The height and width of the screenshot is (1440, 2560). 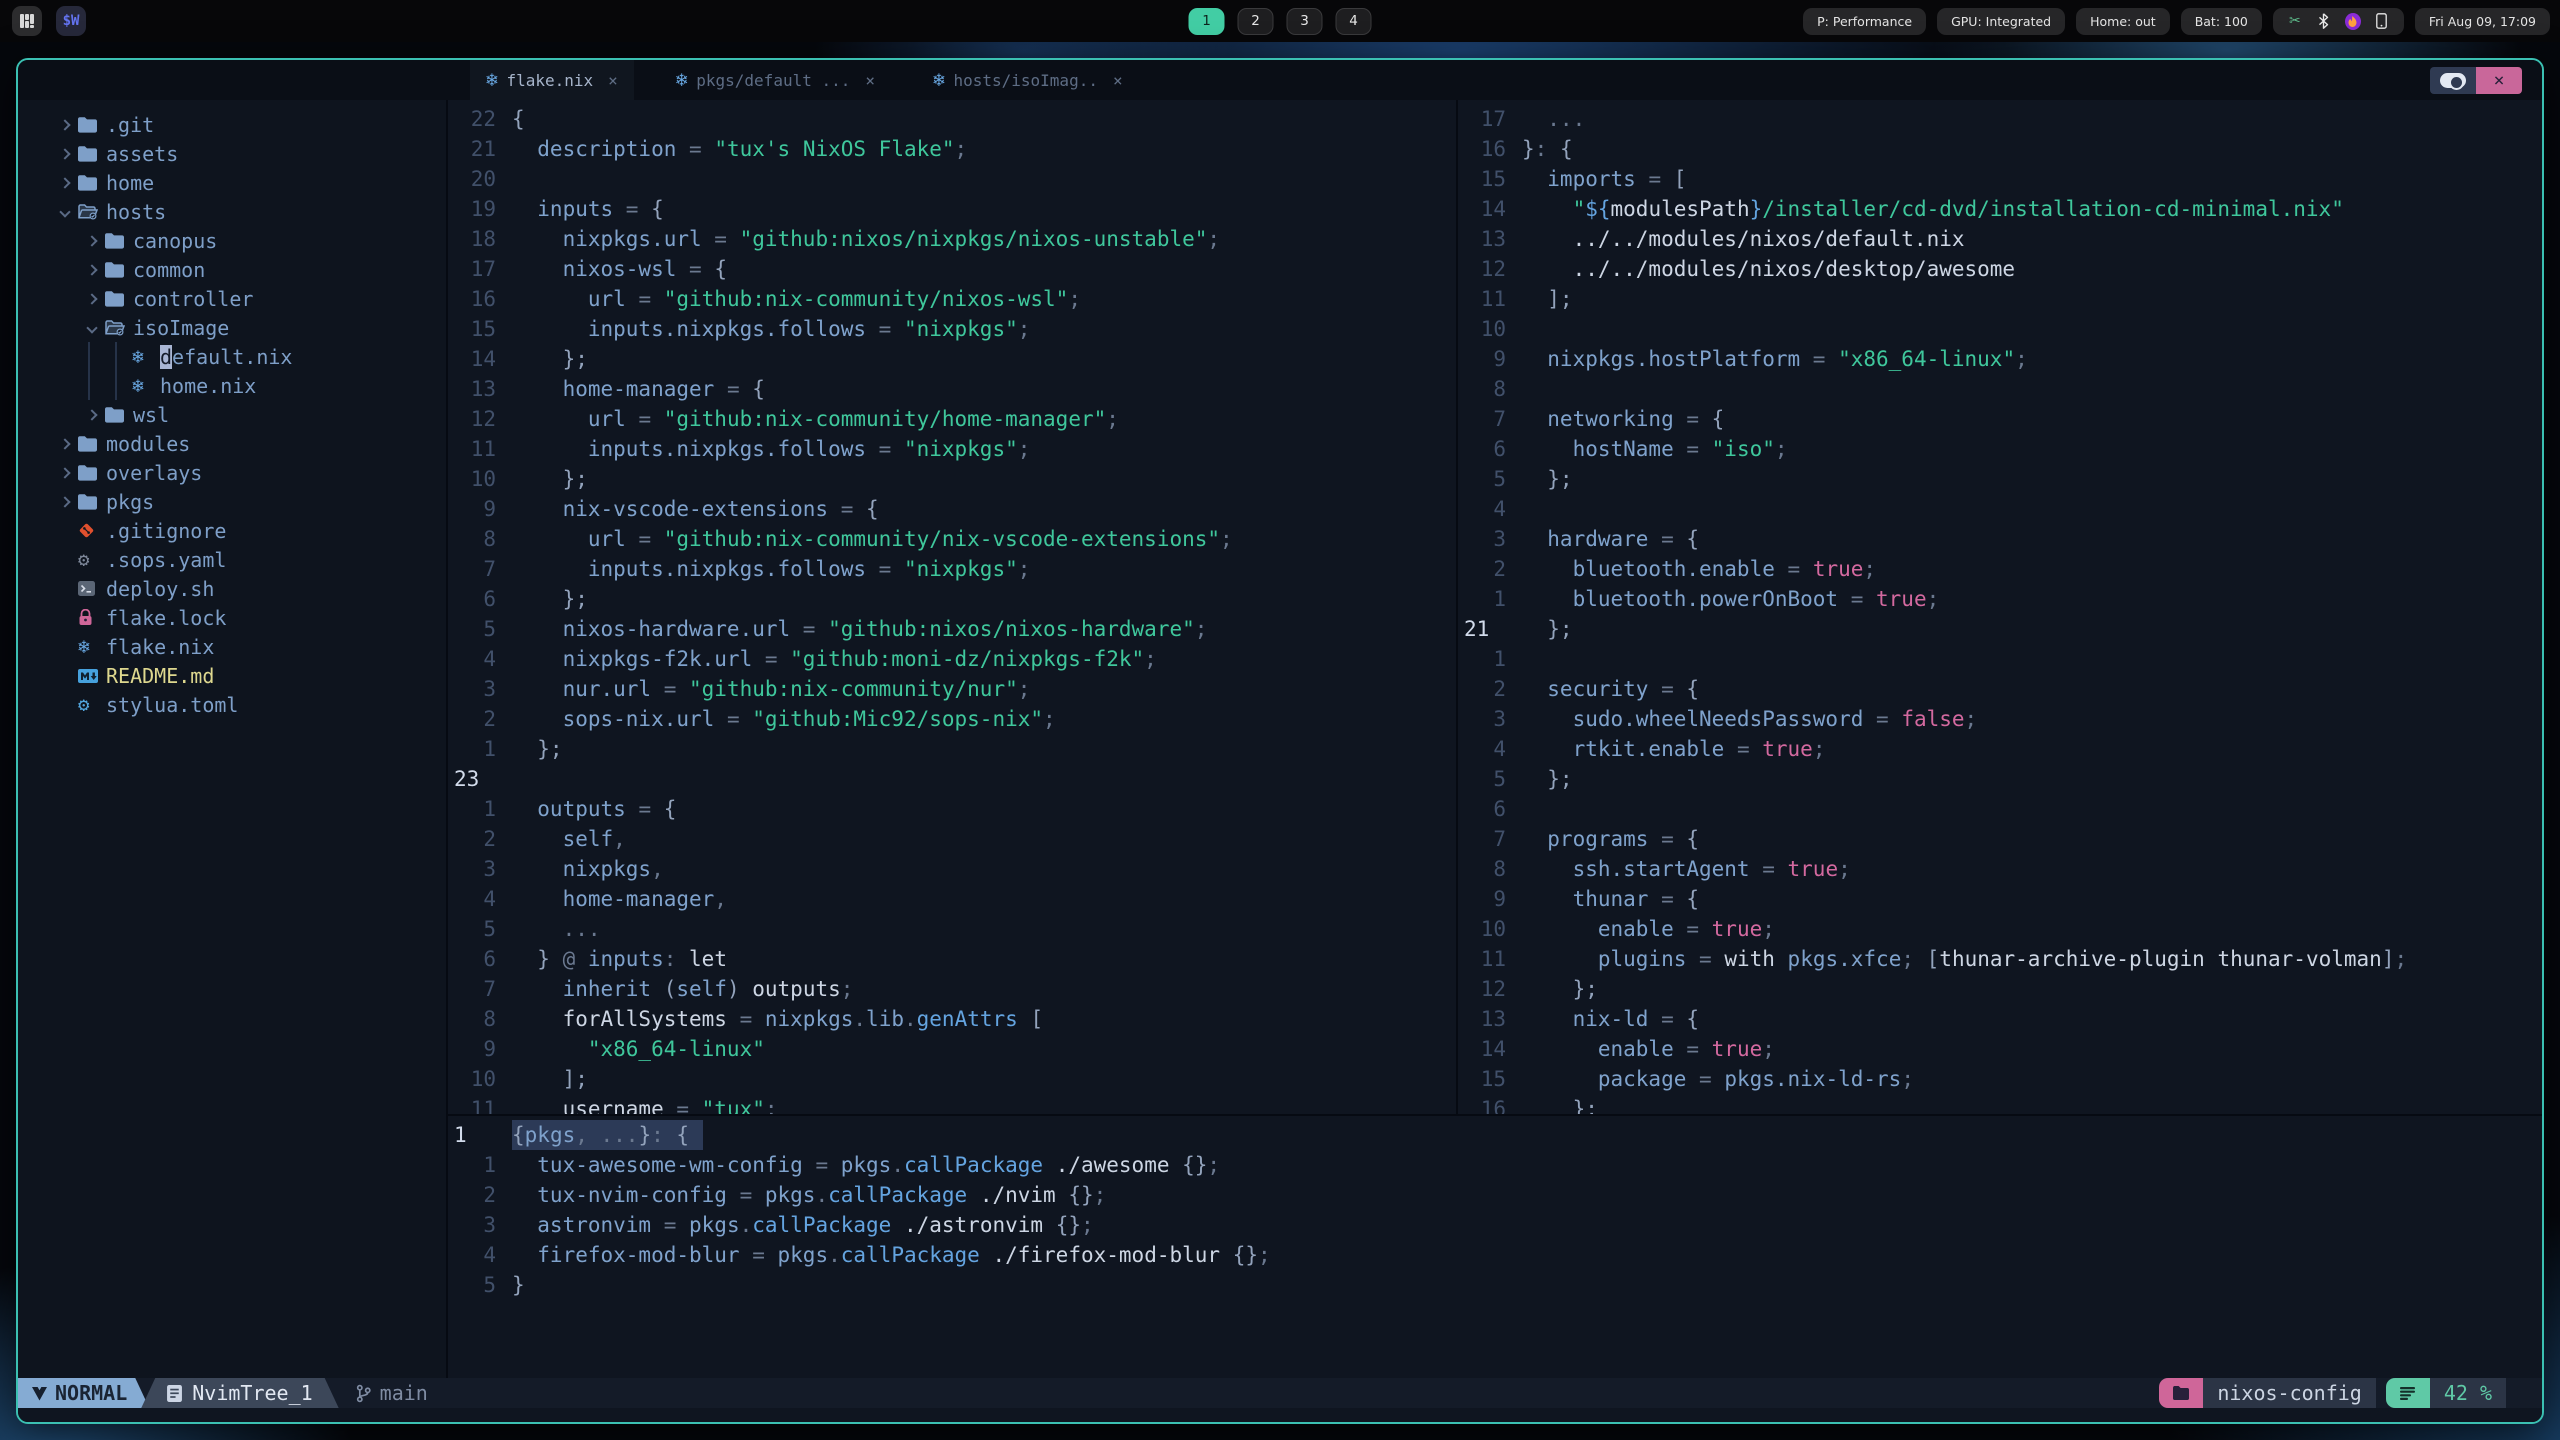 What do you see at coordinates (489, 689) in the screenshot?
I see `line-number: 3` at bounding box center [489, 689].